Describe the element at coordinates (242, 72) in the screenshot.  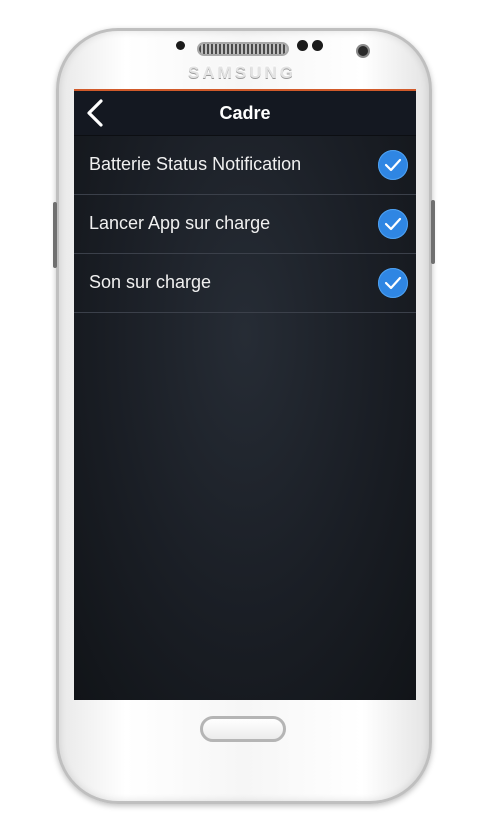
I see `brand-logo: SAMSUNG` at that location.